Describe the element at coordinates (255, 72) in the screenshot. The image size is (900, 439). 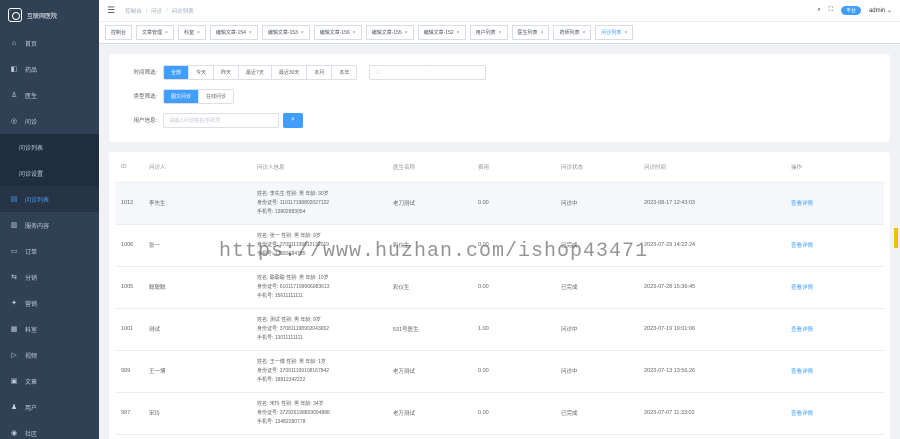
I see `filter-option: 最近7天` at that location.